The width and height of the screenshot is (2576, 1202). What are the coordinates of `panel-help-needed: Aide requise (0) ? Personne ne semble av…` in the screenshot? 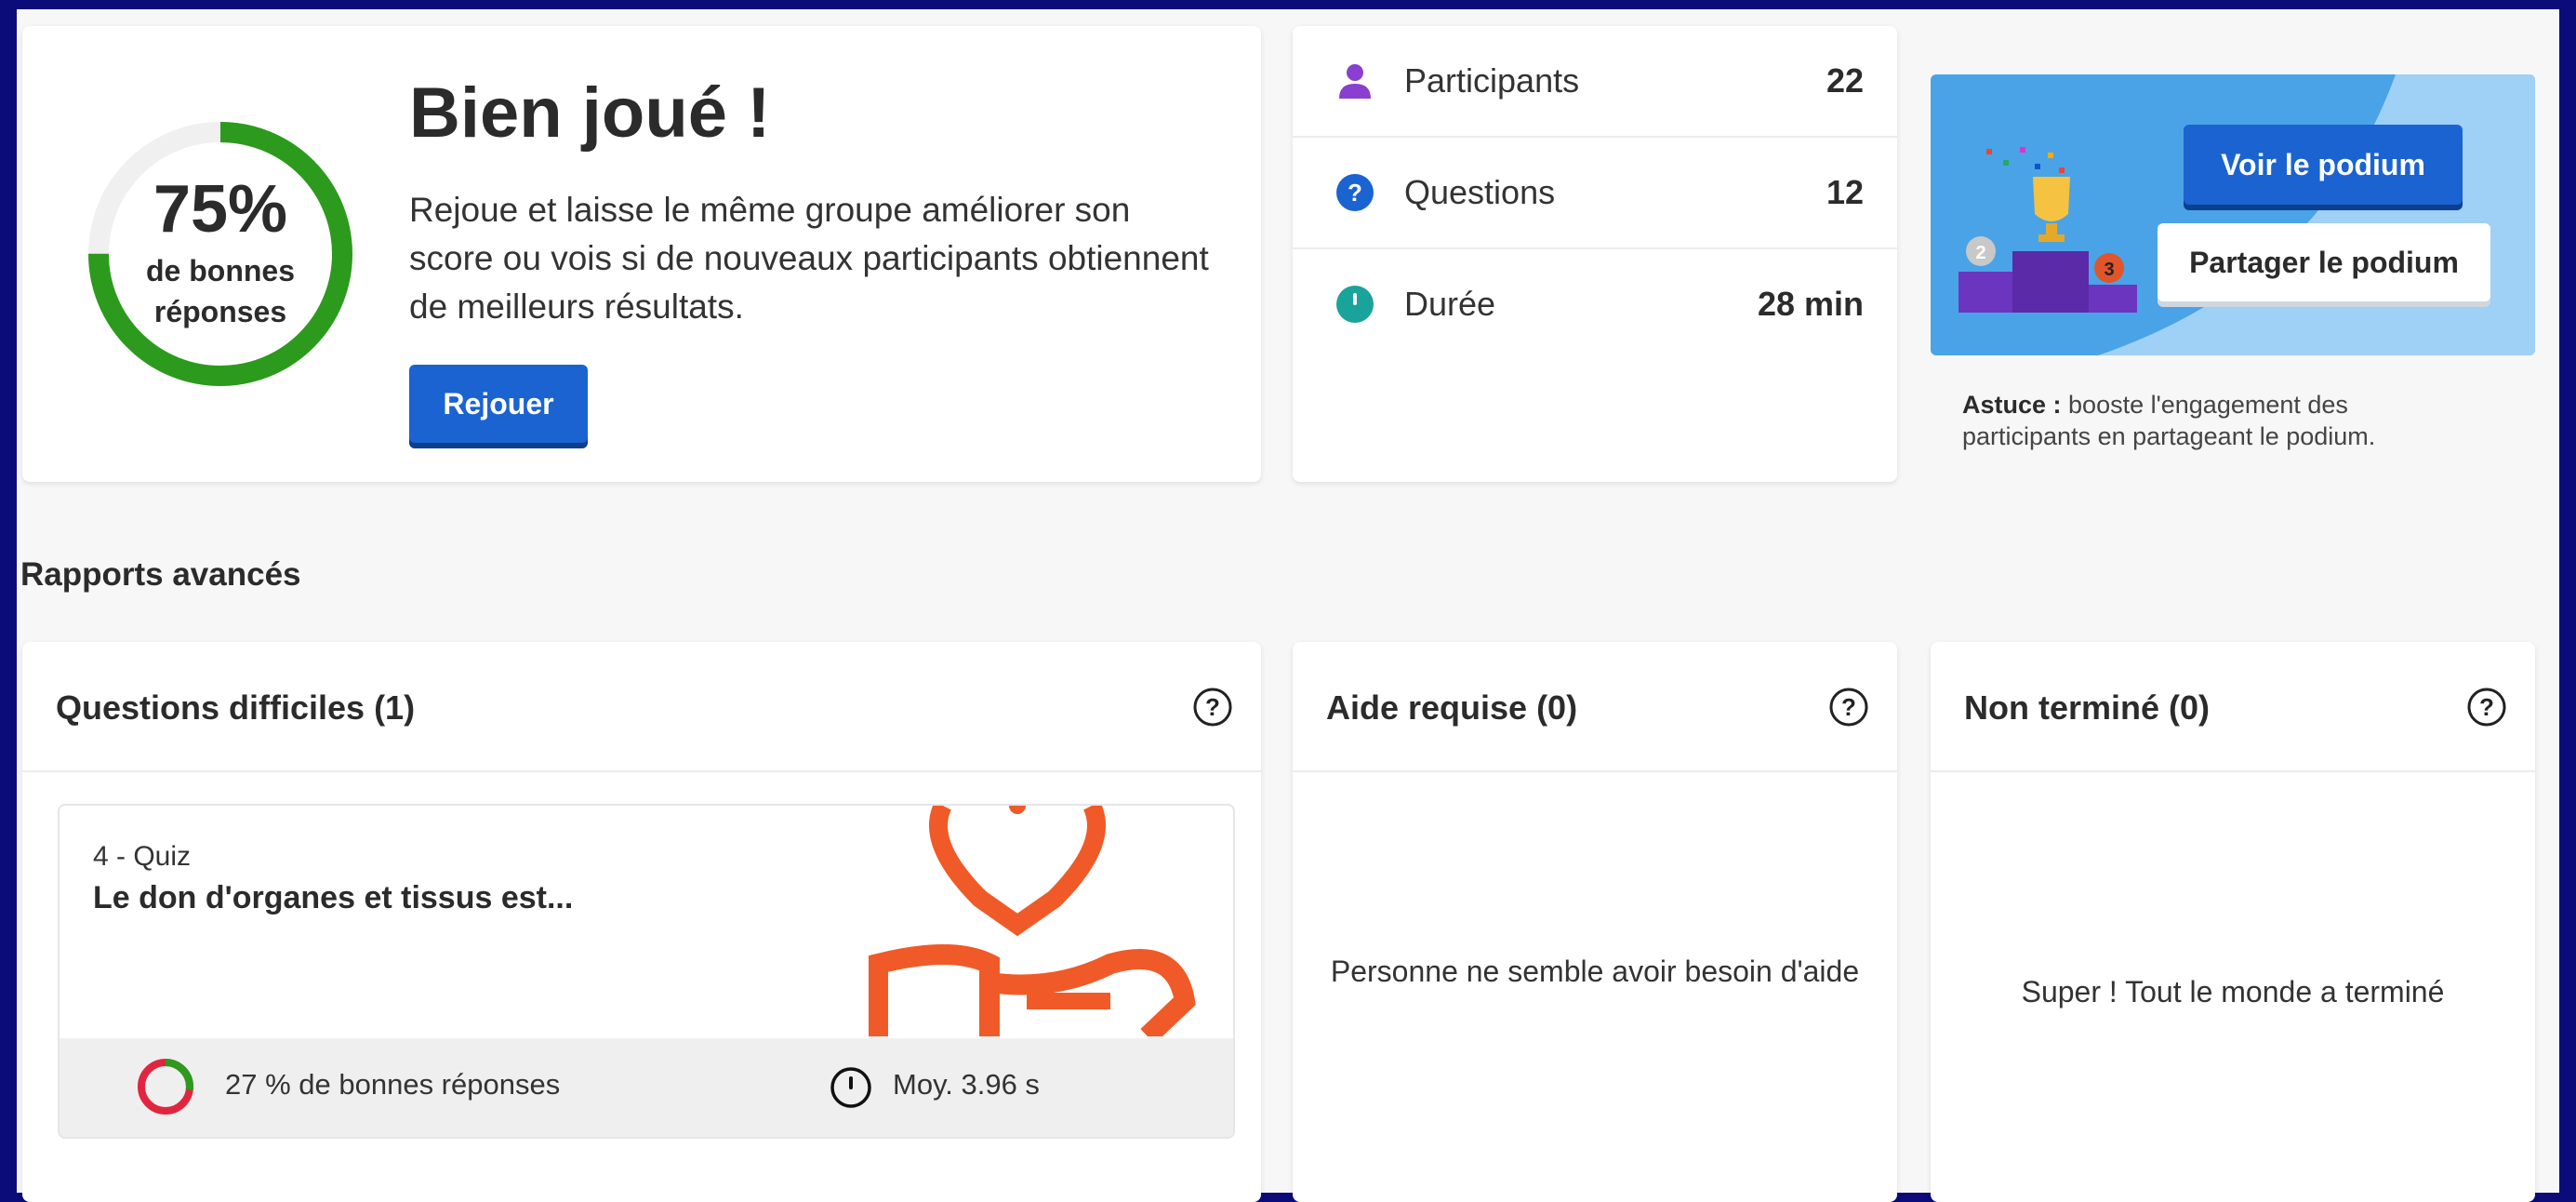 It's located at (1595, 922).